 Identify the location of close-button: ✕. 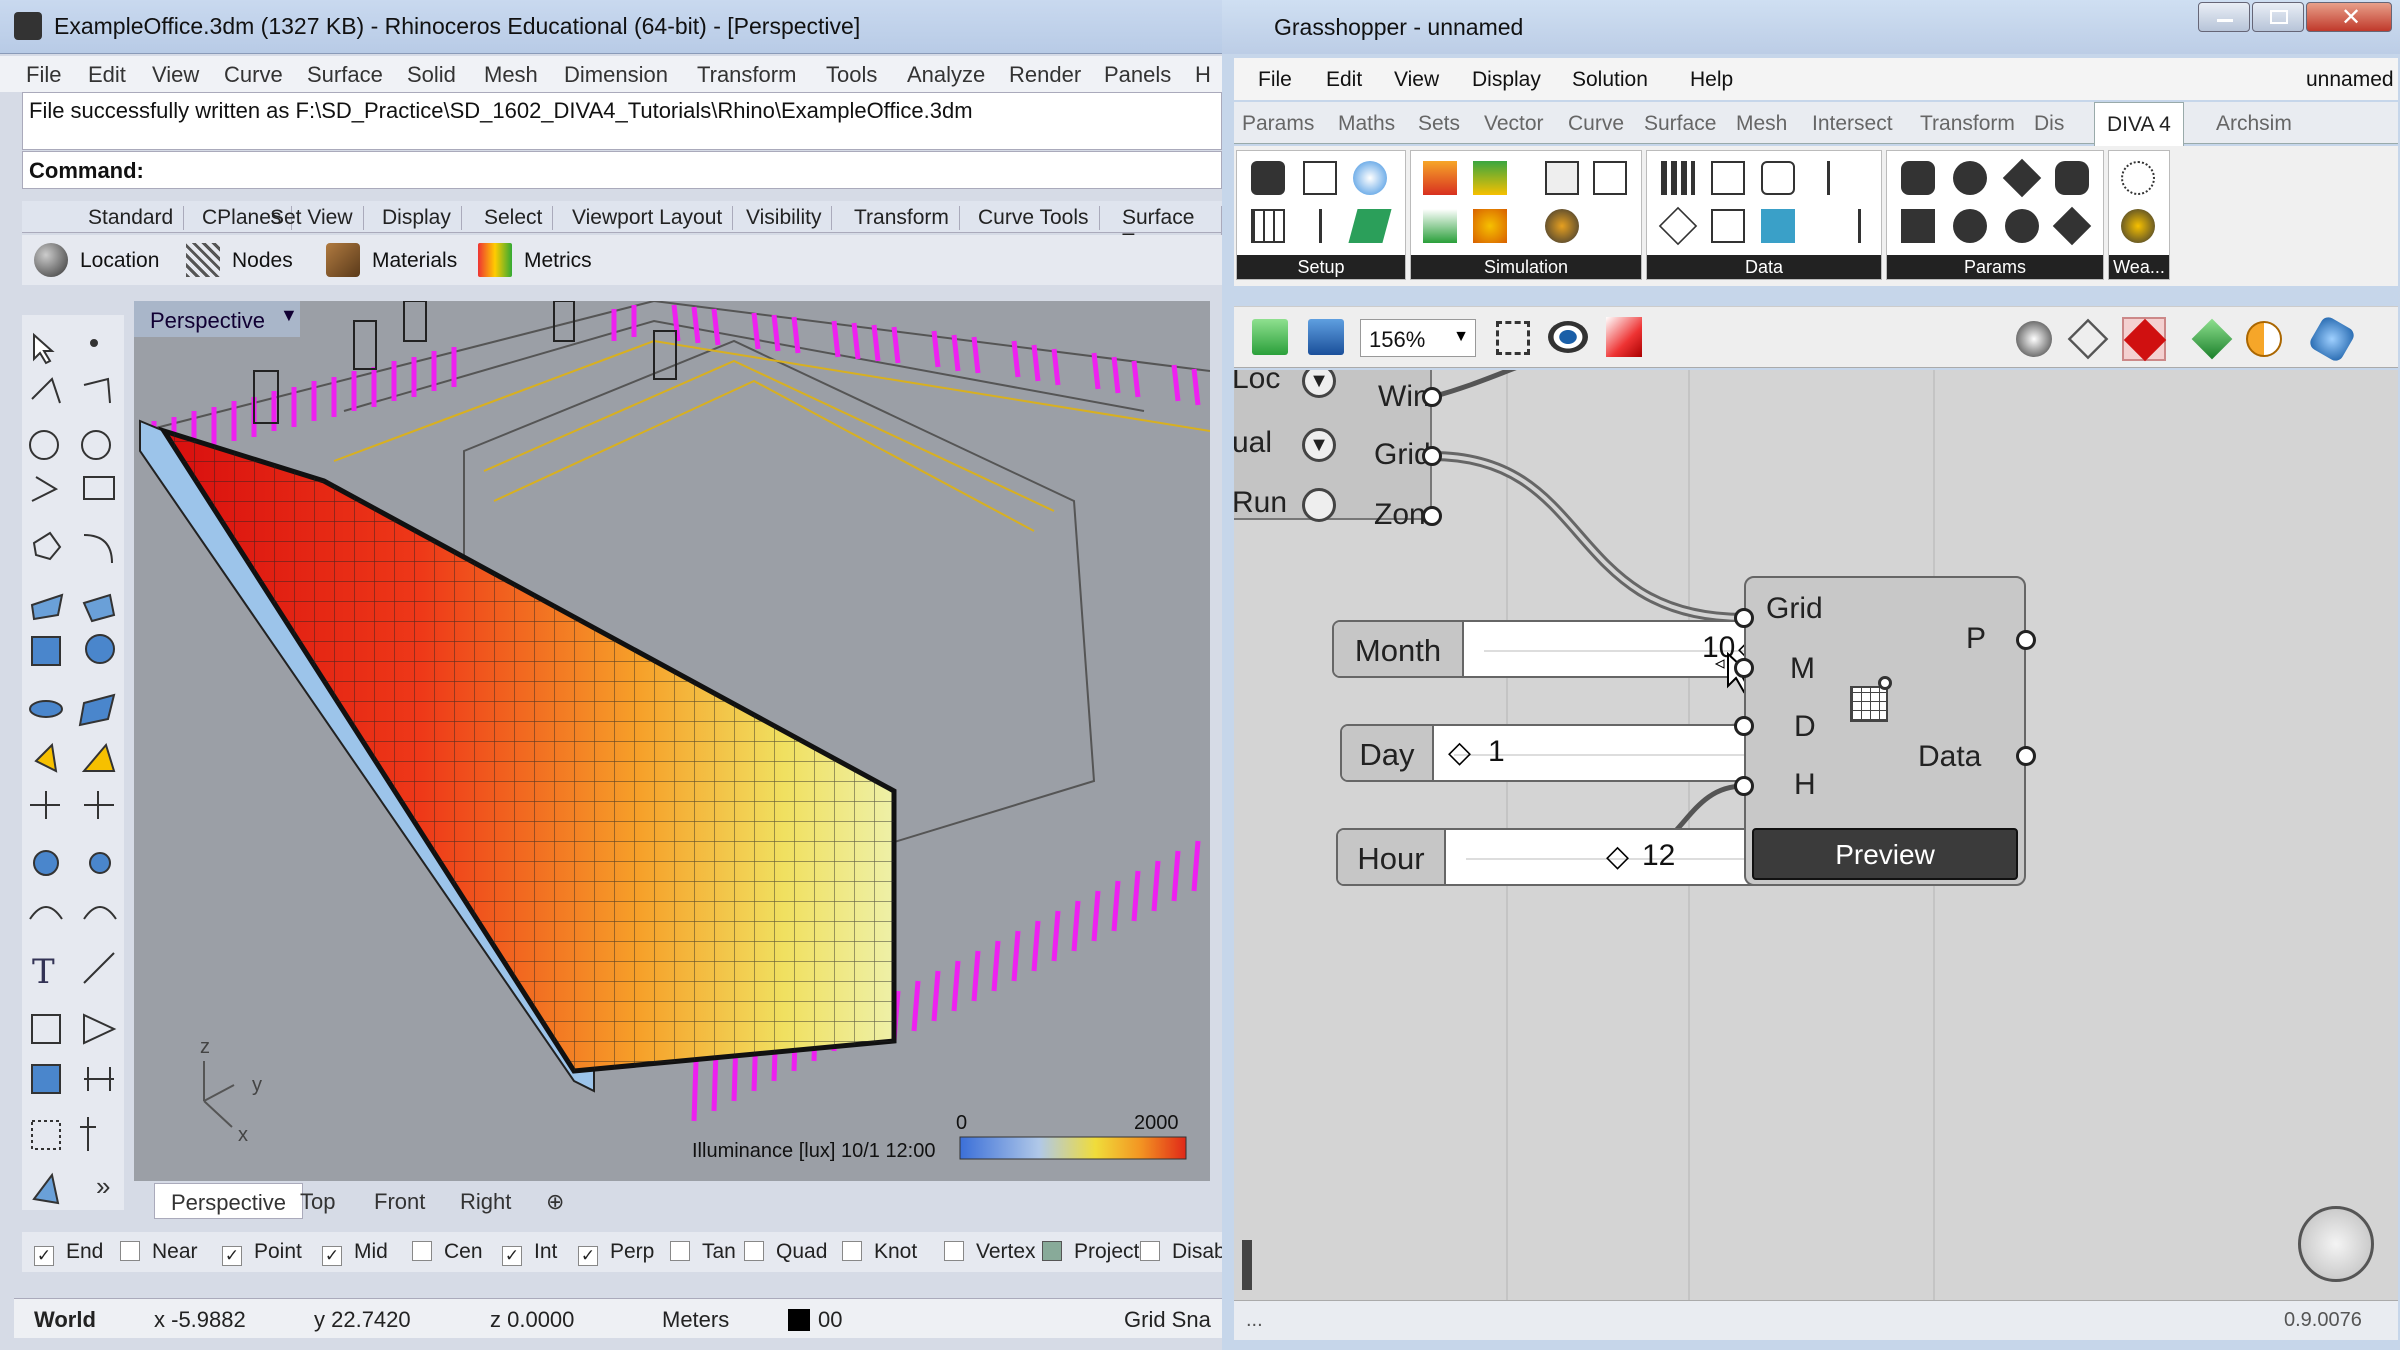
(2349, 17).